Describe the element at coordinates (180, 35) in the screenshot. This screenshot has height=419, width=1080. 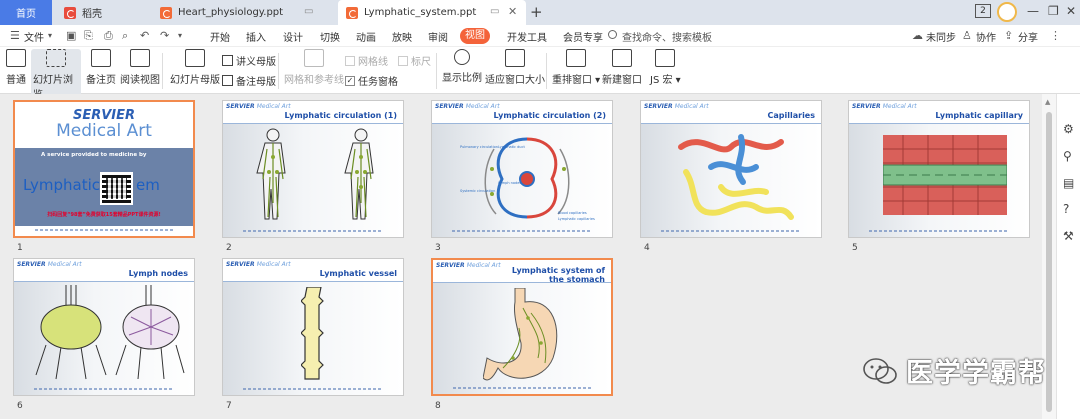
I see `more-icon: ▾` at that location.